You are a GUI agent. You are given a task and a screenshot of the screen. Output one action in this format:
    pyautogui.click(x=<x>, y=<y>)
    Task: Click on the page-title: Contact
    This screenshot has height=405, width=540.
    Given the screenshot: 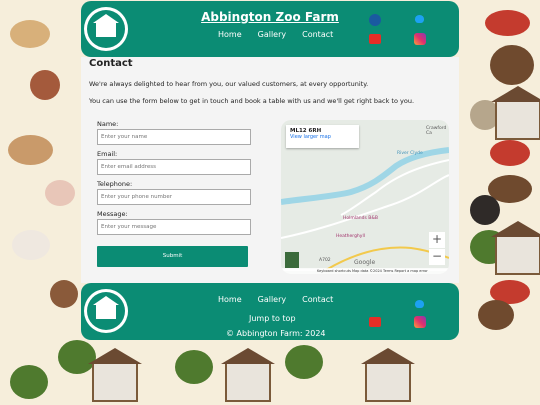 What is the action you would take?
    pyautogui.click(x=111, y=63)
    